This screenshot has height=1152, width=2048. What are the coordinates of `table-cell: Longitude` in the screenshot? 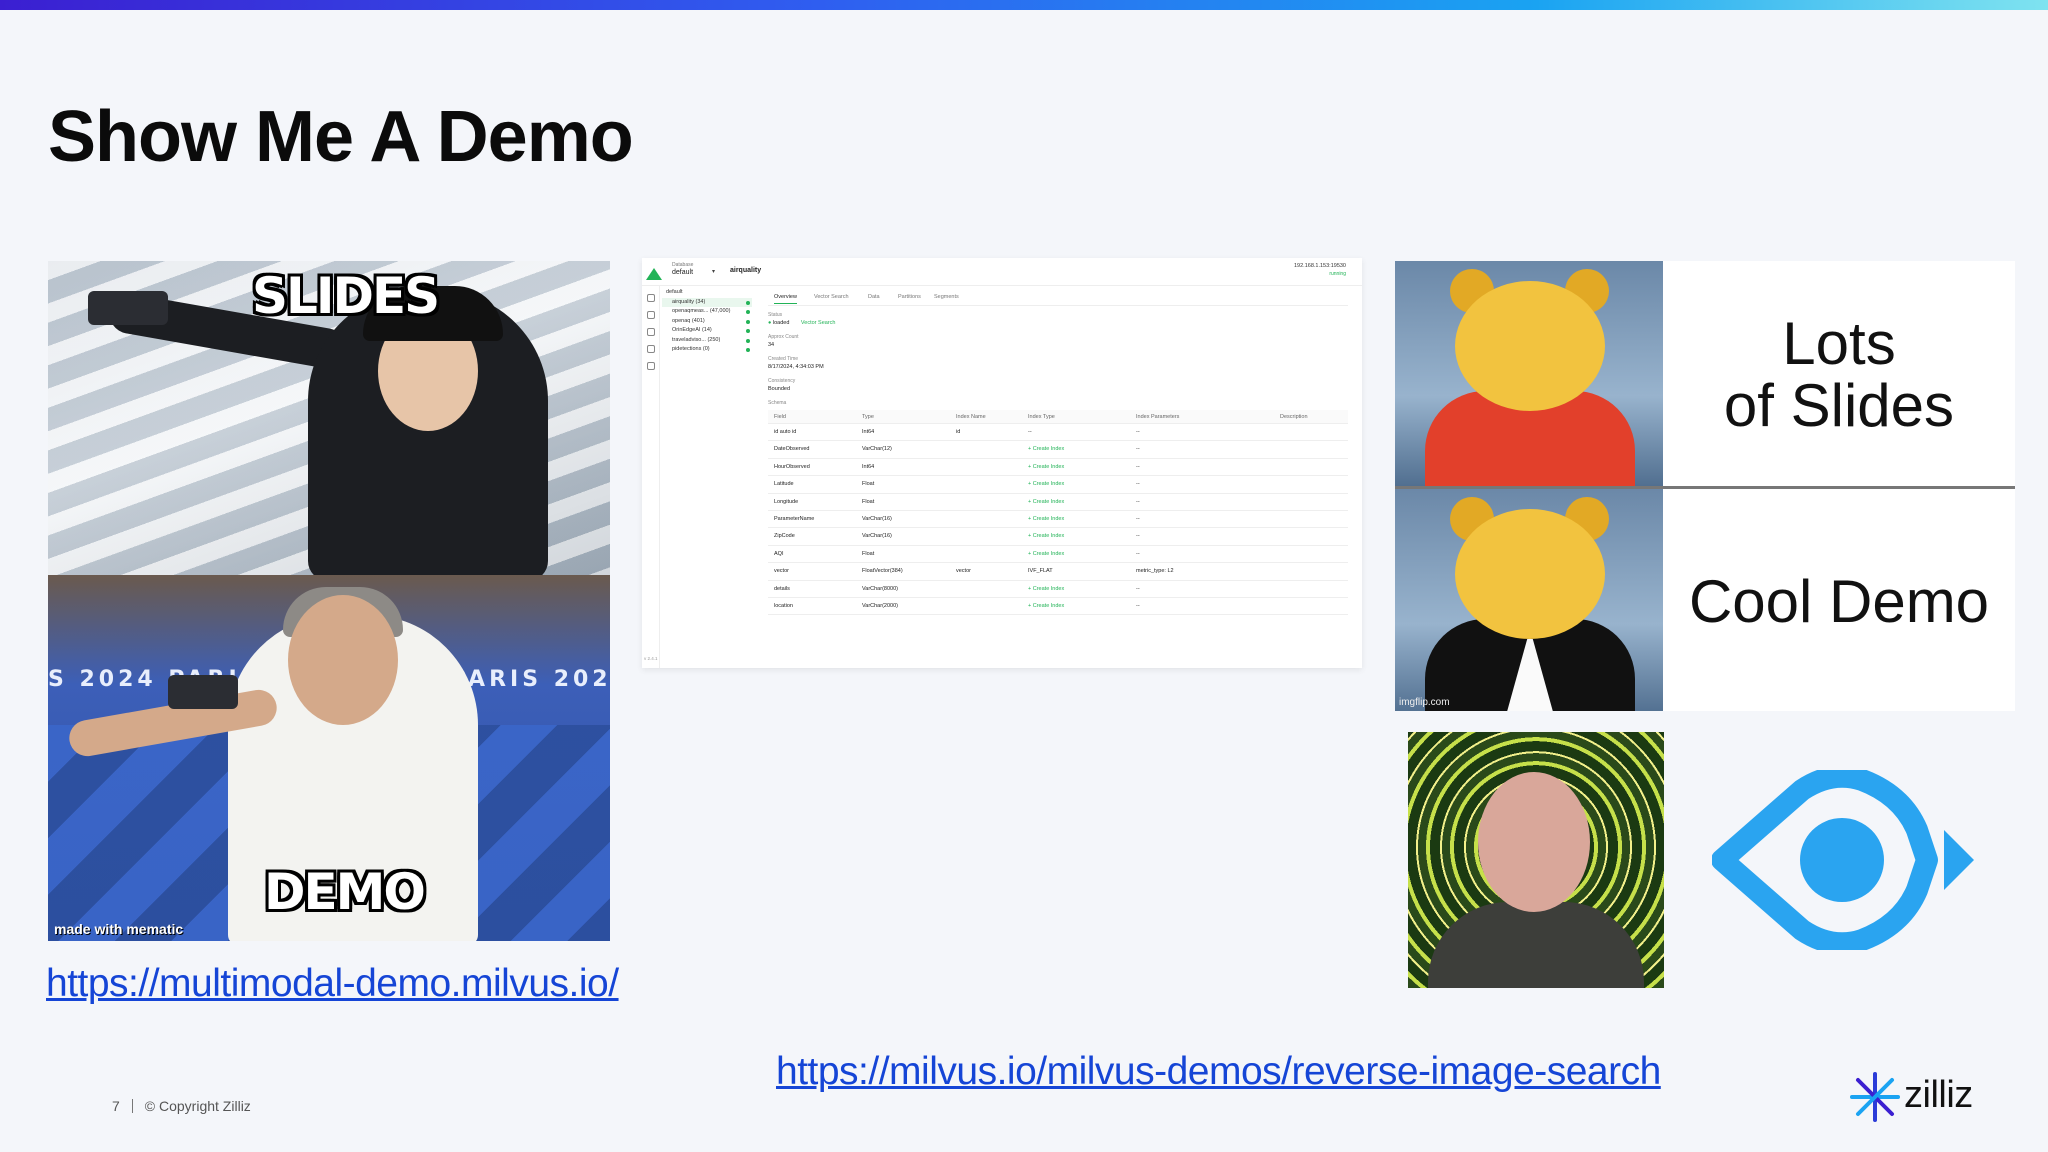 It's located at (786, 501).